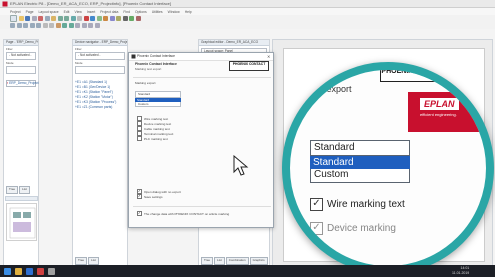 This screenshot has height=277, width=495. What do you see at coordinates (202, 77) in the screenshot?
I see `divider` at bounding box center [202, 77].